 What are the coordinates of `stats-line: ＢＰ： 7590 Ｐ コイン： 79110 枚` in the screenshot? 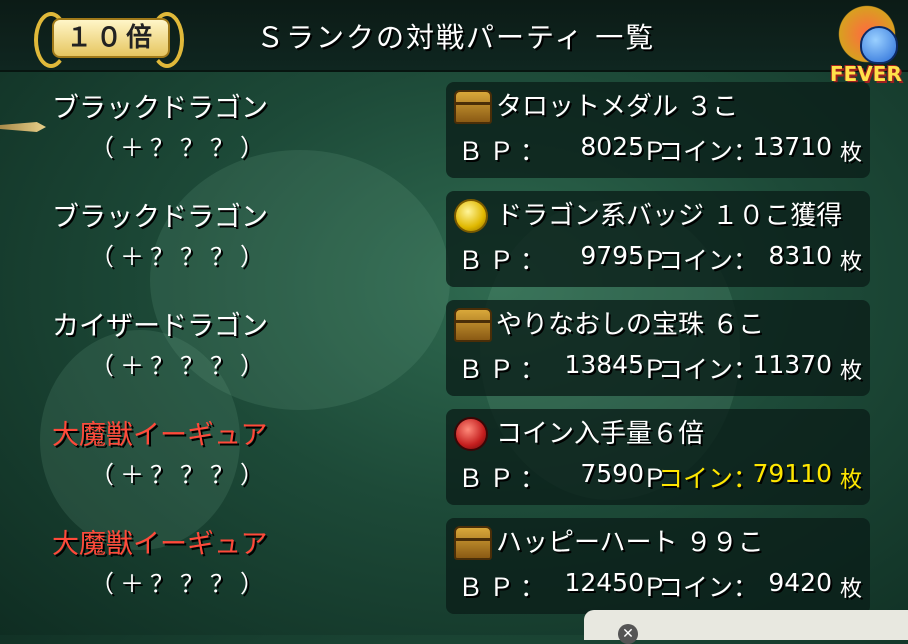 It's located at (660, 477).